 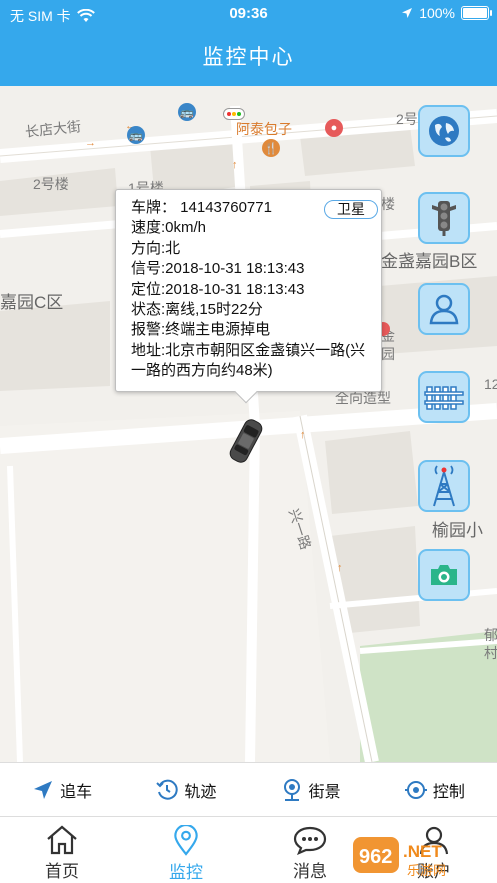 I want to click on street-view-icon, so click(x=291, y=789).